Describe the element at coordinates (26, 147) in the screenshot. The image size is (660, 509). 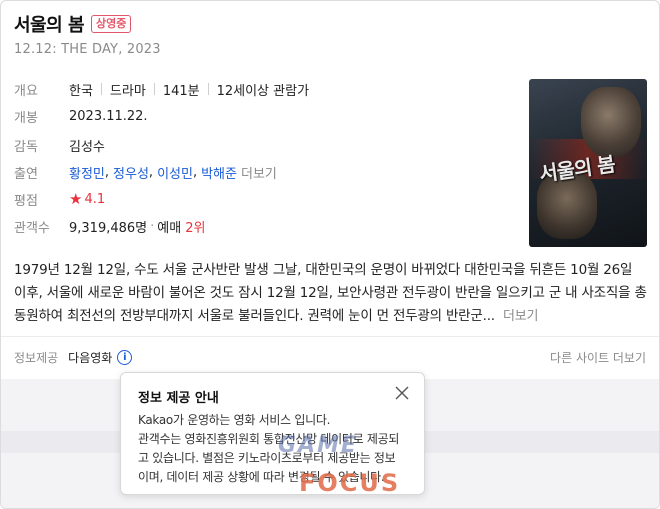
I see `director-label: 감독` at that location.